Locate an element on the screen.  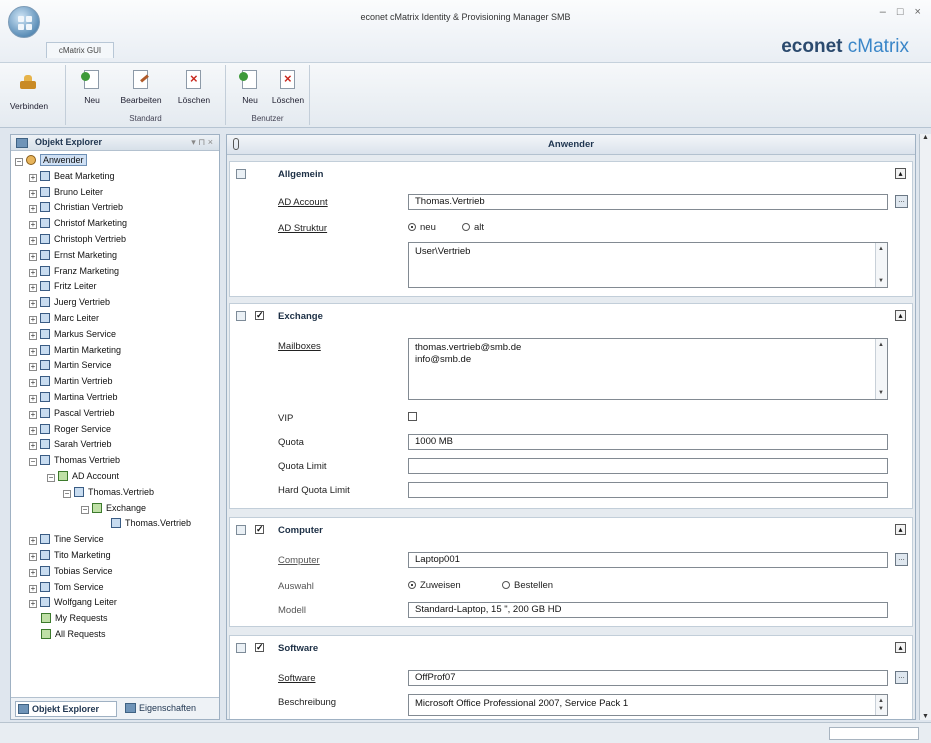
window-controls: – □ × is located at coordinates (902, 12).